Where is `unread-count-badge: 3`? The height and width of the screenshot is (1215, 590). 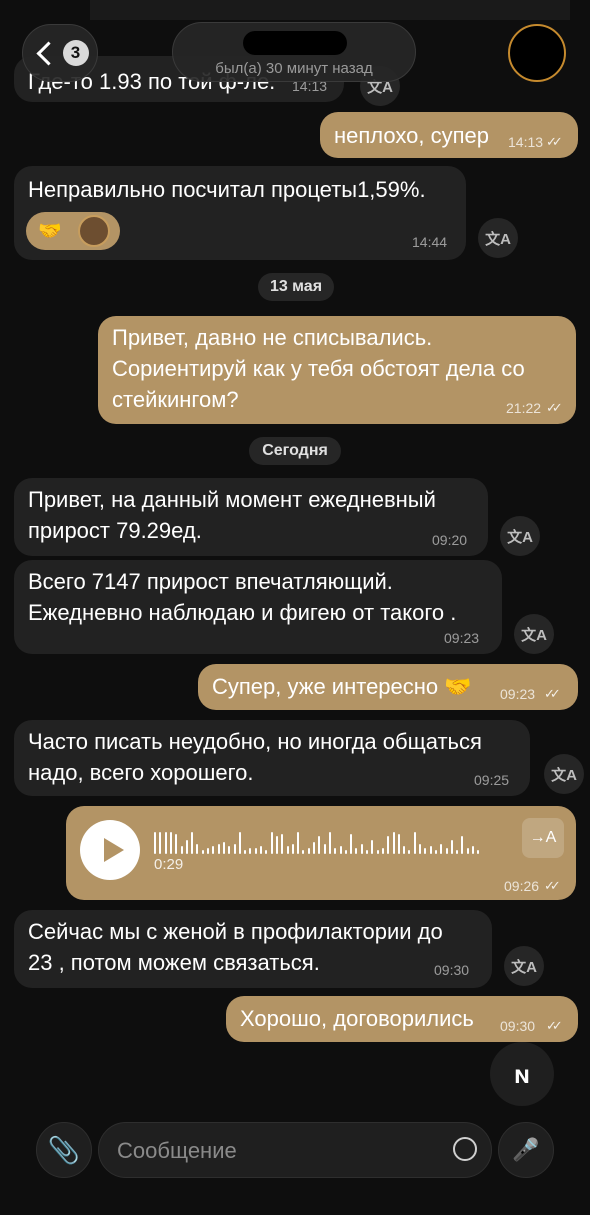 unread-count-badge: 3 is located at coordinates (75, 53).